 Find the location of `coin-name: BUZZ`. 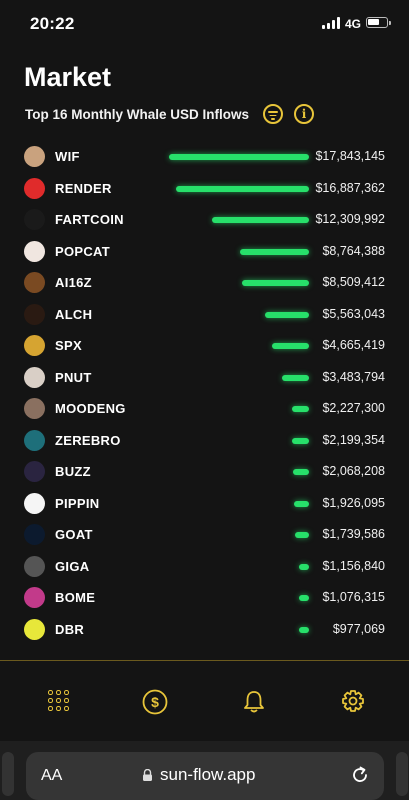

coin-name: BUZZ is located at coordinates (73, 471).